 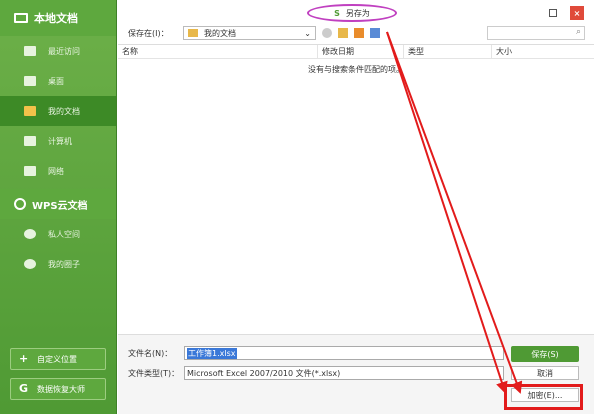 What do you see at coordinates (307, 33) in the screenshot?
I see `chevron-down-icon: ⌄` at bounding box center [307, 33].